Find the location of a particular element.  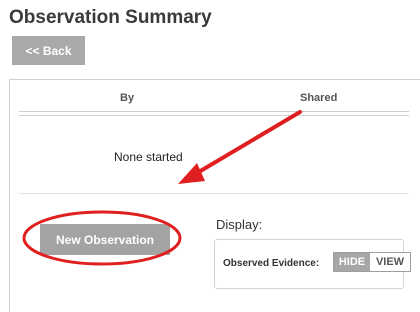

display-label: Display: is located at coordinates (239, 224).